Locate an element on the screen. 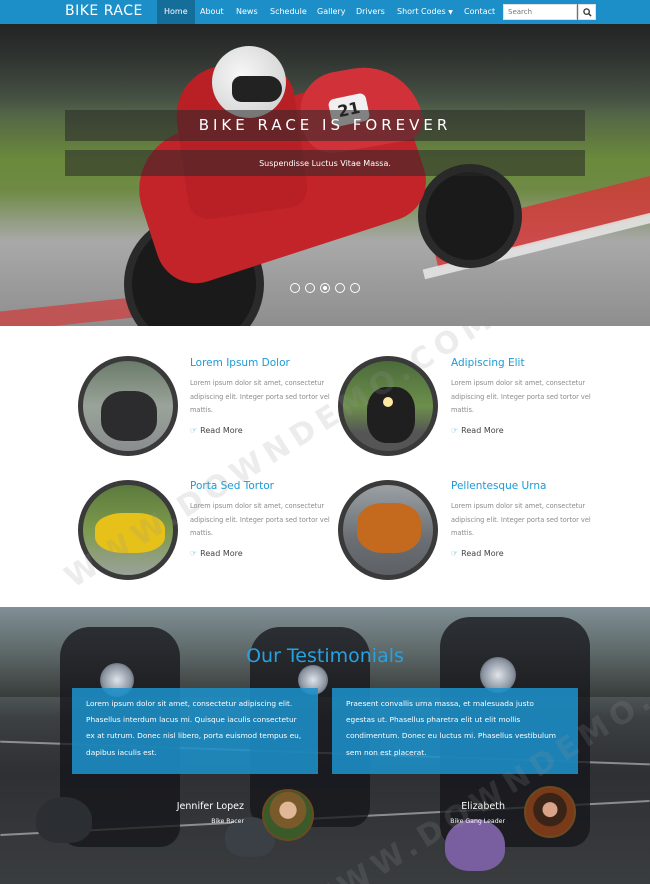 The width and height of the screenshot is (650, 884). search-button is located at coordinates (587, 12).